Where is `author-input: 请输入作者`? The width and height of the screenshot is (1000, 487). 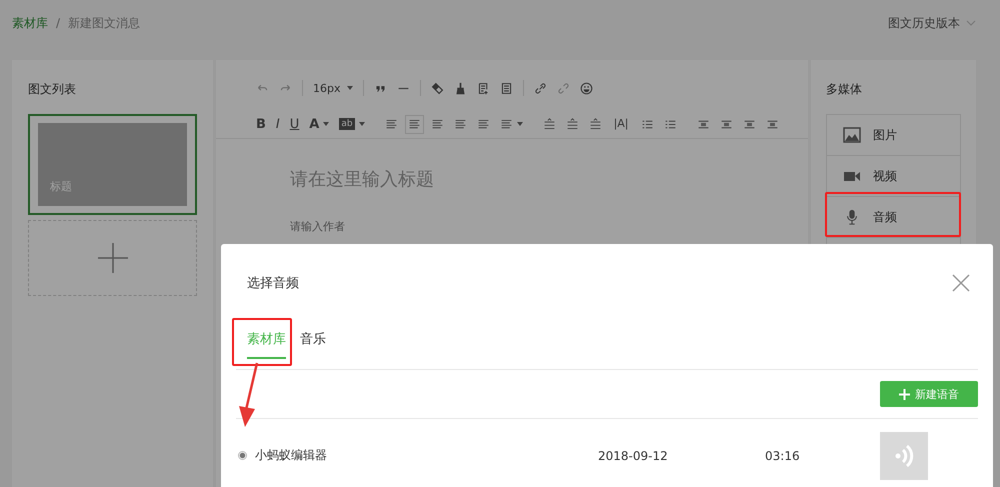
author-input: 请输入作者 is located at coordinates (512, 226).